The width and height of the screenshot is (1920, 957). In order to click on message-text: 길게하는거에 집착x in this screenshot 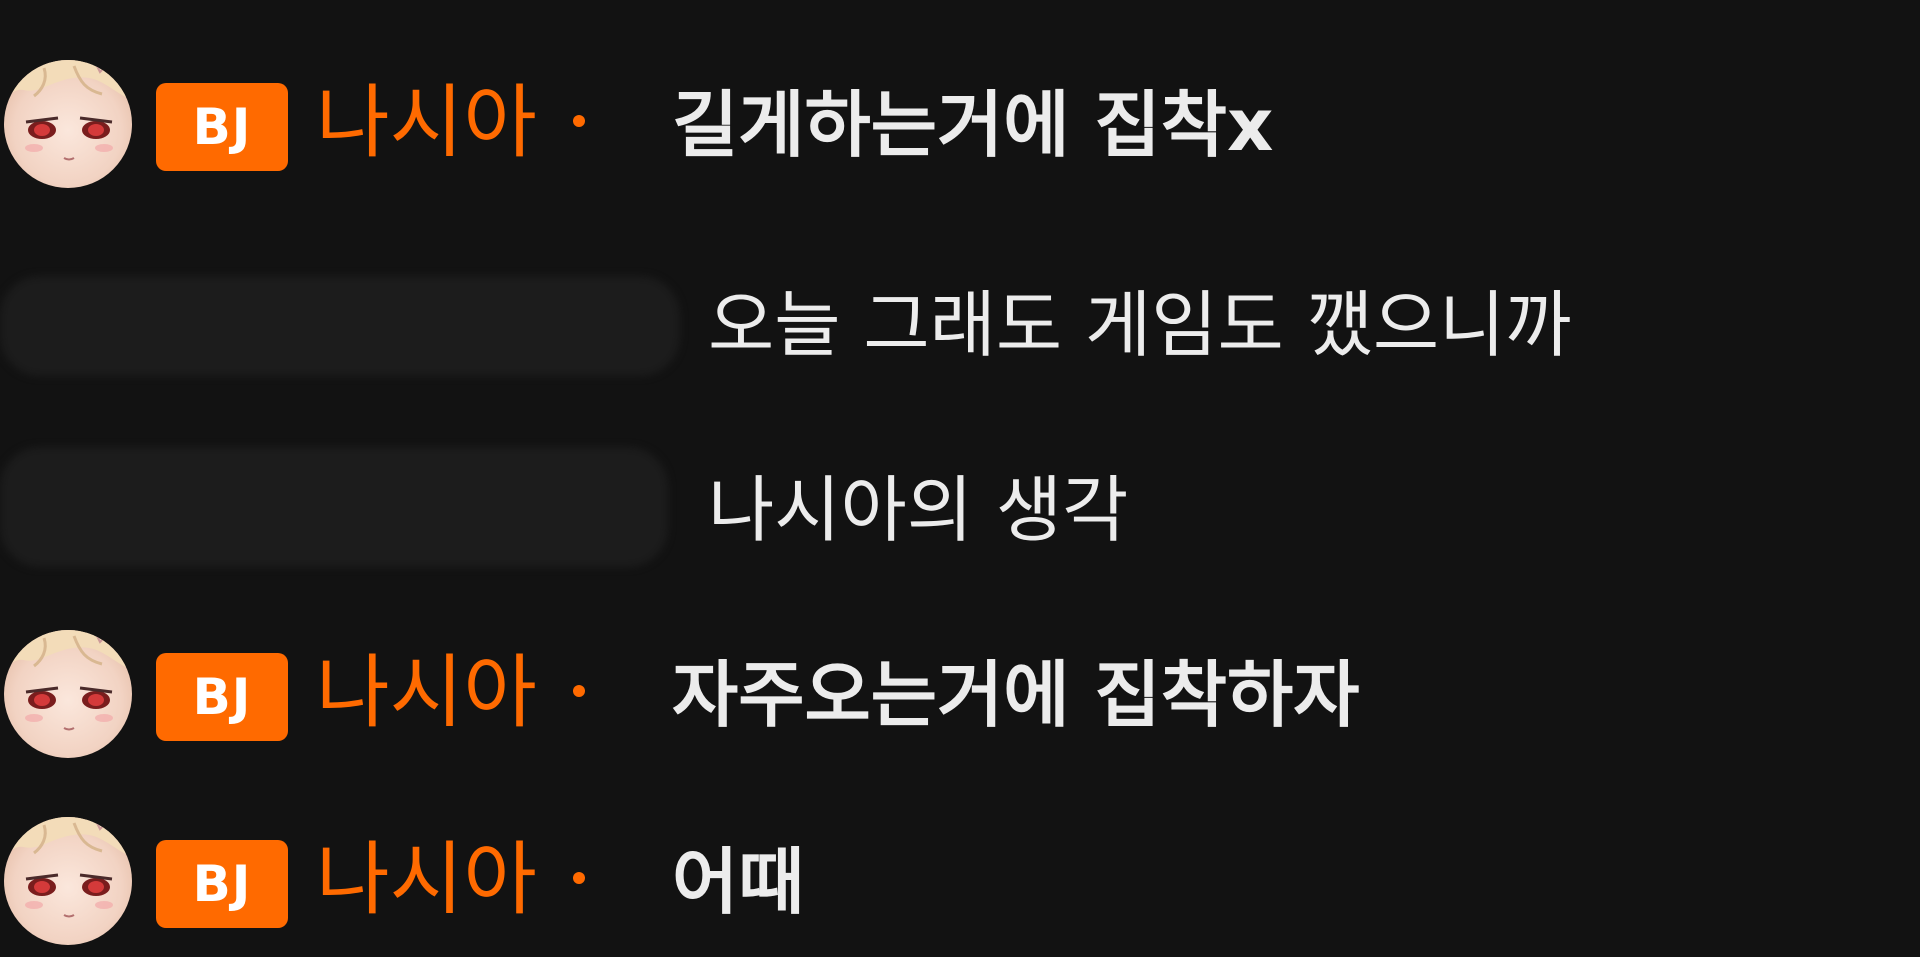, I will do `click(973, 125)`.